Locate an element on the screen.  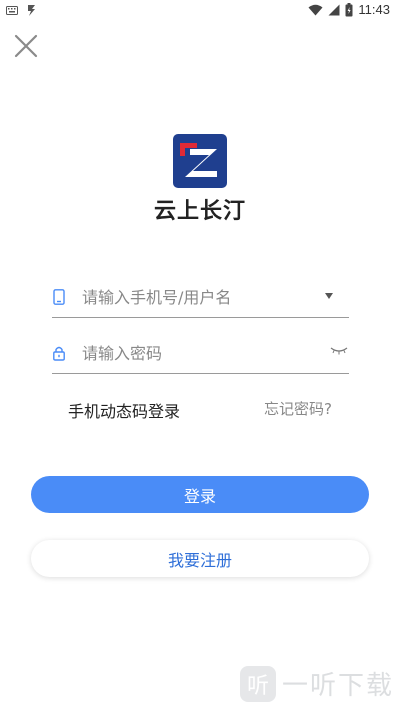
dropdown-arrow-icon is located at coordinates (329, 296).